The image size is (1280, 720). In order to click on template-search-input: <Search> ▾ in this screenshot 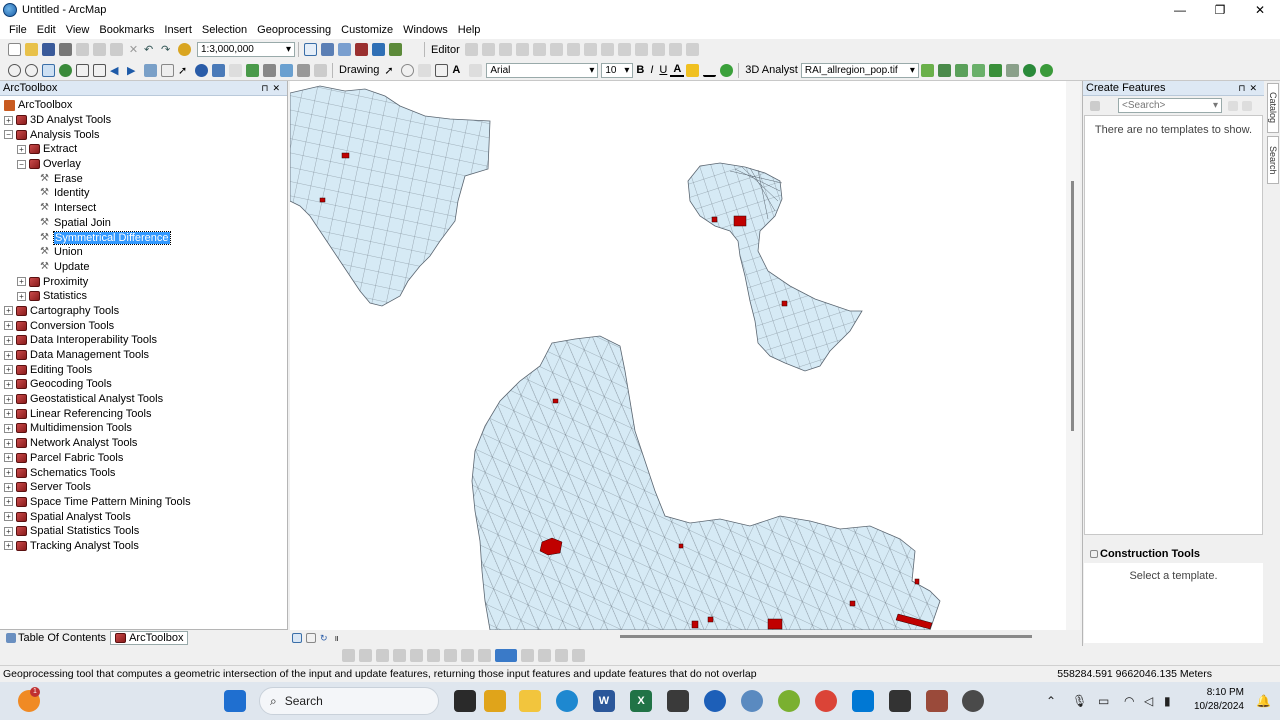, I will do `click(1170, 105)`.